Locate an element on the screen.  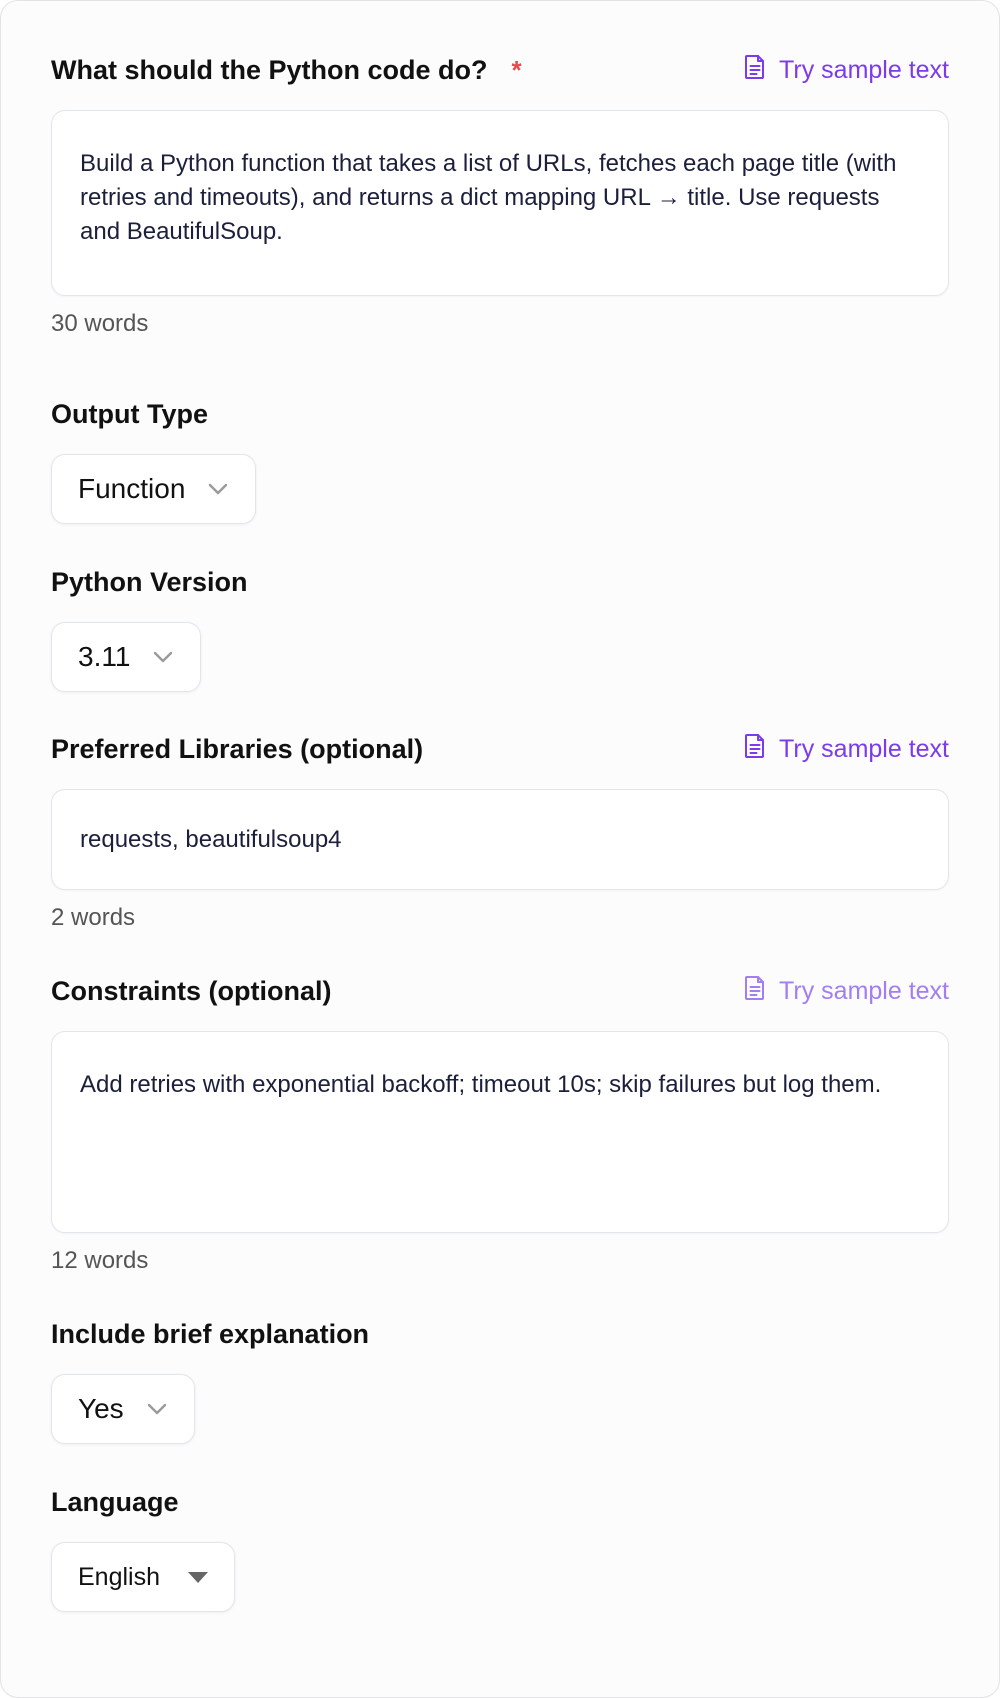
task-label: What should the Python code do? is located at coordinates (269, 69).